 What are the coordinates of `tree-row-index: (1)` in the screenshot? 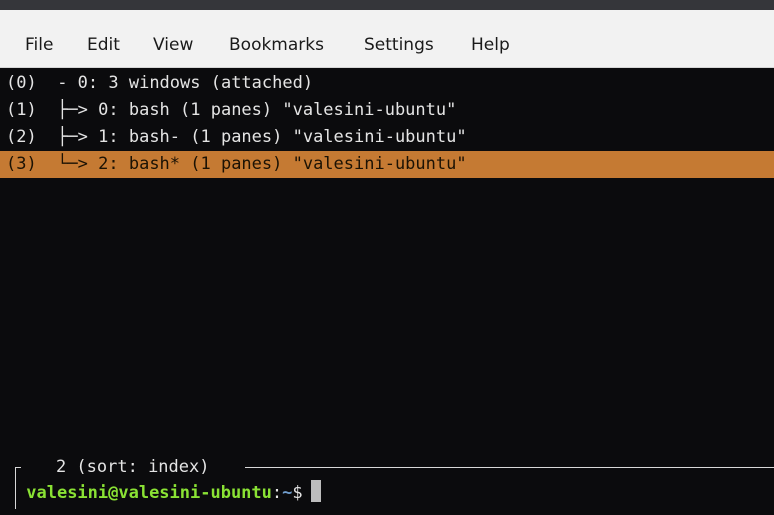 It's located at (21, 110).